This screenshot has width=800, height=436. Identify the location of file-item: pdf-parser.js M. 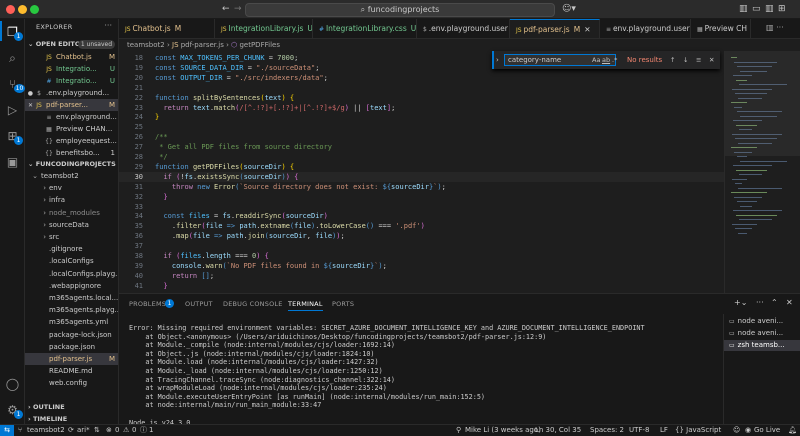
(71, 359).